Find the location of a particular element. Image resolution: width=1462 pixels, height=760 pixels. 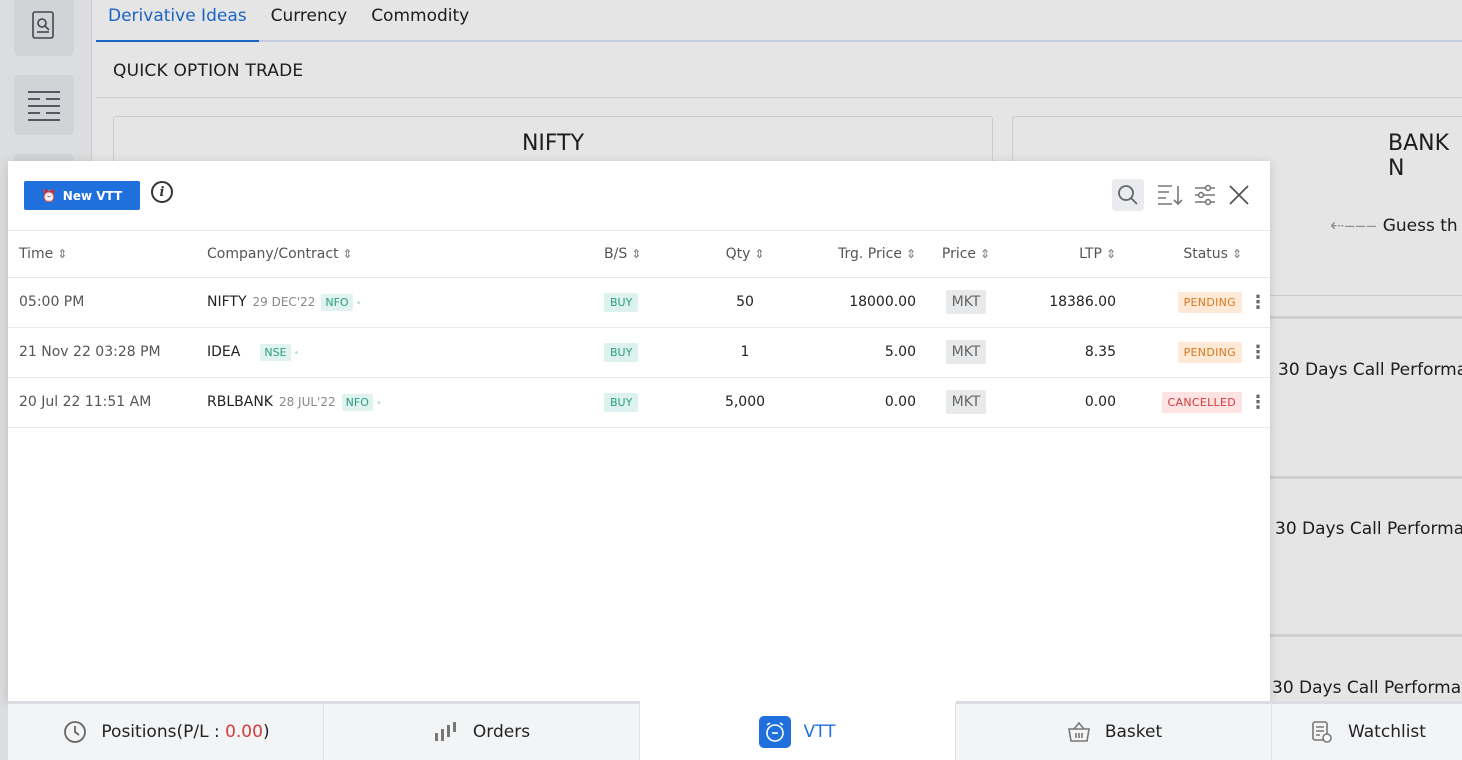

vtt-label: VTT is located at coordinates (819, 732).